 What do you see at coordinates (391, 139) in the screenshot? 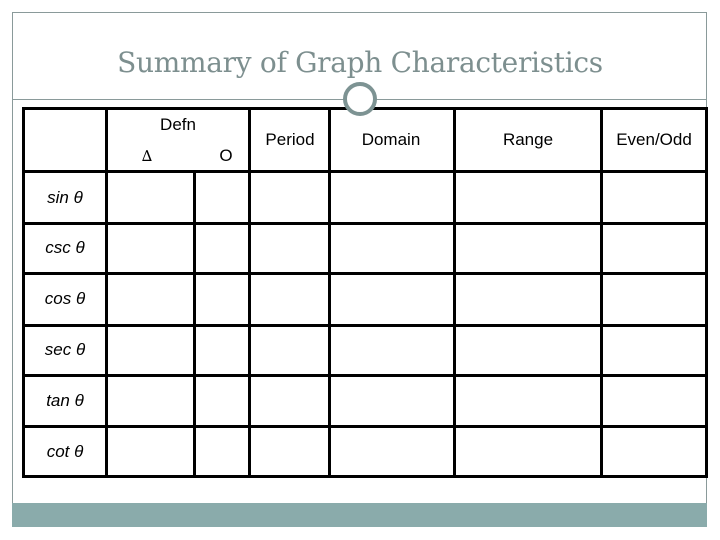
I see `header-domain: Domain` at bounding box center [391, 139].